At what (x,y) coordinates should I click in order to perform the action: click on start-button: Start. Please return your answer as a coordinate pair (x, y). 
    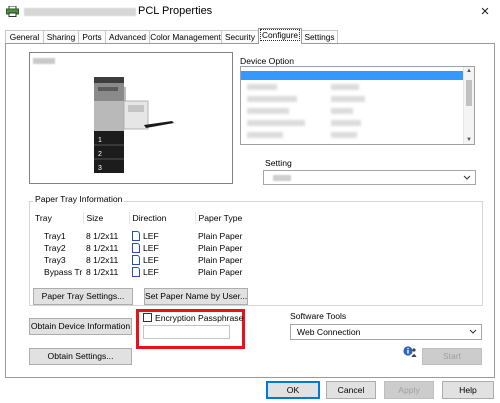
    Looking at the image, I should click on (452, 356).